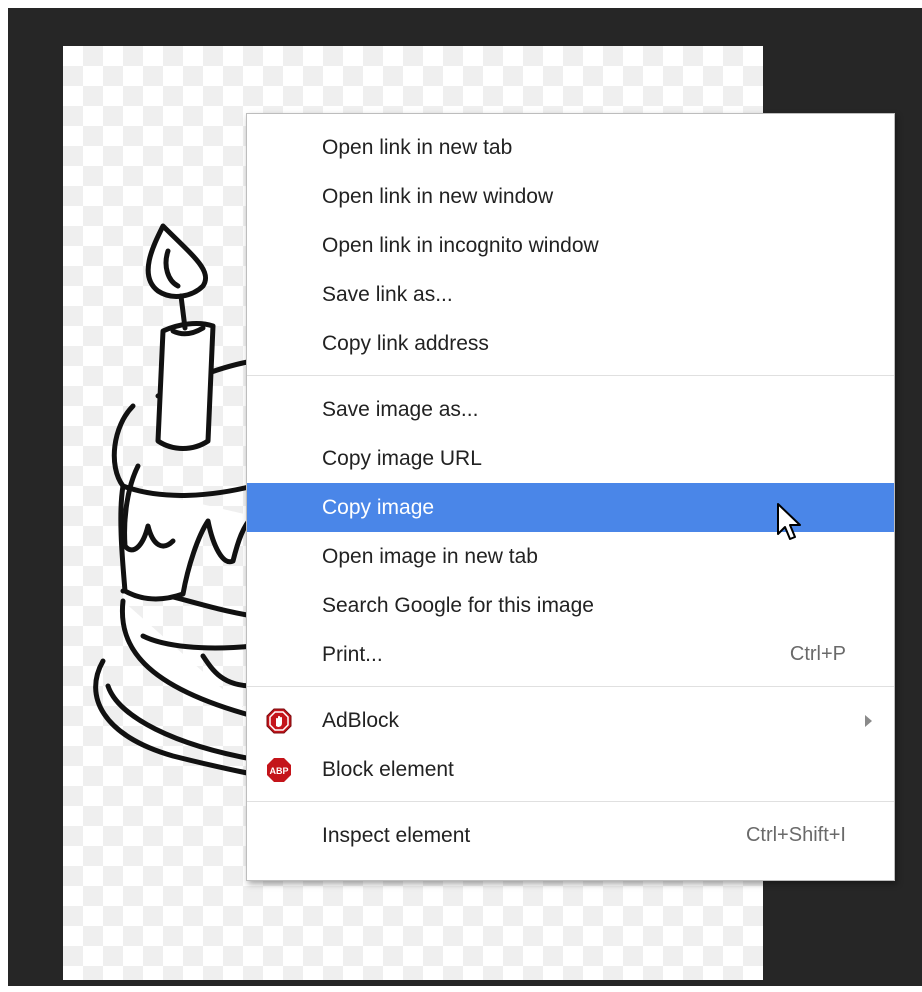  Describe the element at coordinates (570, 343) in the screenshot. I see `menu-item-copy-link-address: Copy link address` at that location.